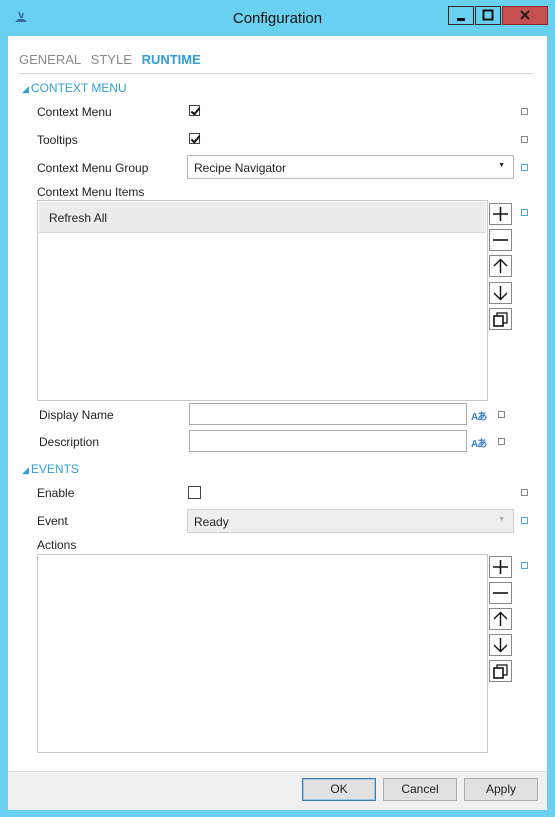  I want to click on close-button, so click(525, 15).